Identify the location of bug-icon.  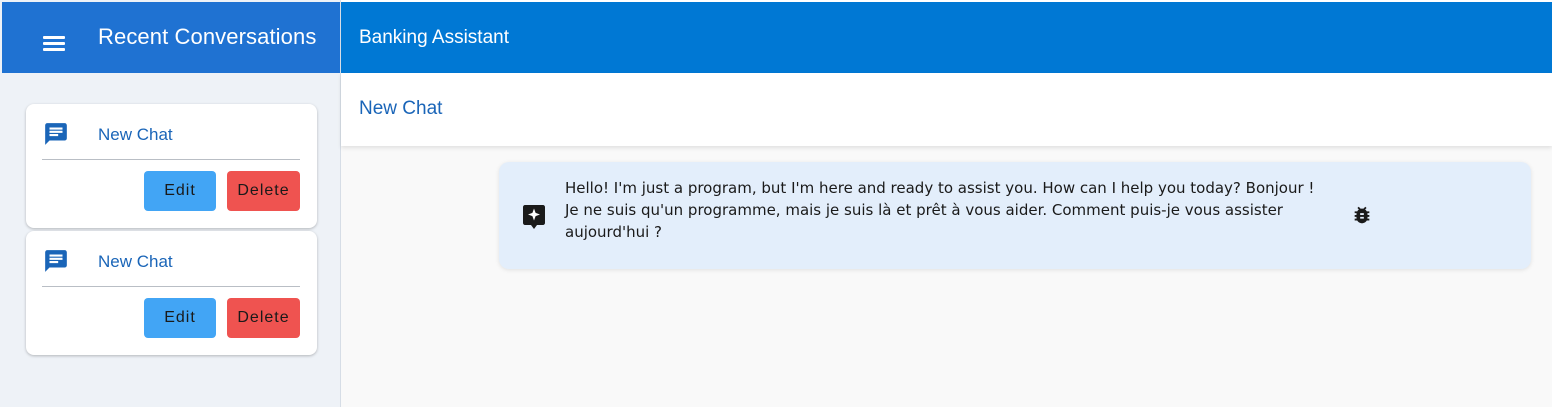
(1362, 215).